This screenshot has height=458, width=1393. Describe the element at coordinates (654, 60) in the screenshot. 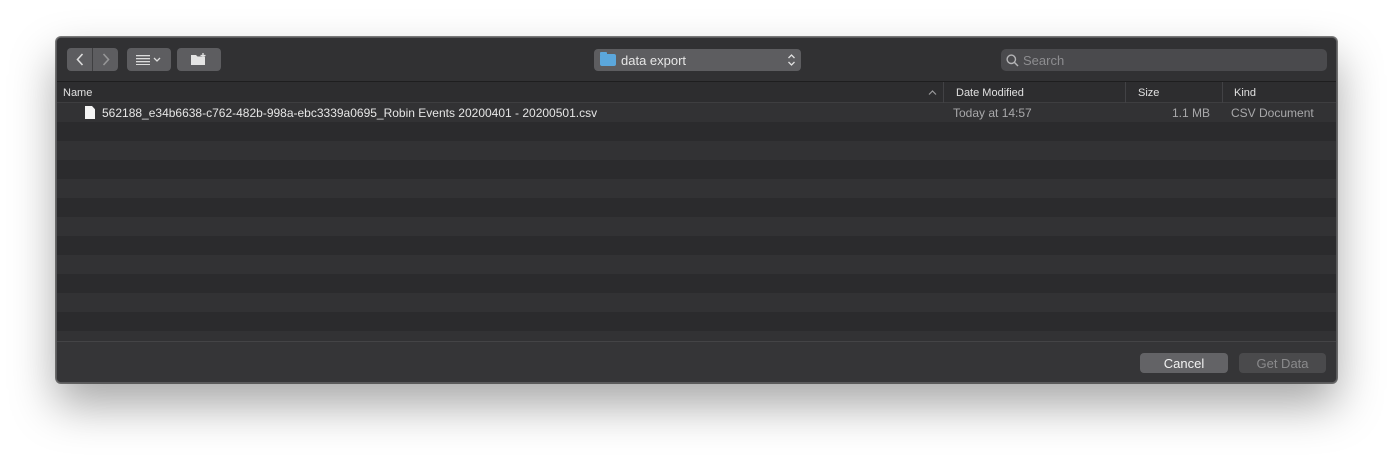

I see `location-label: data export` at that location.